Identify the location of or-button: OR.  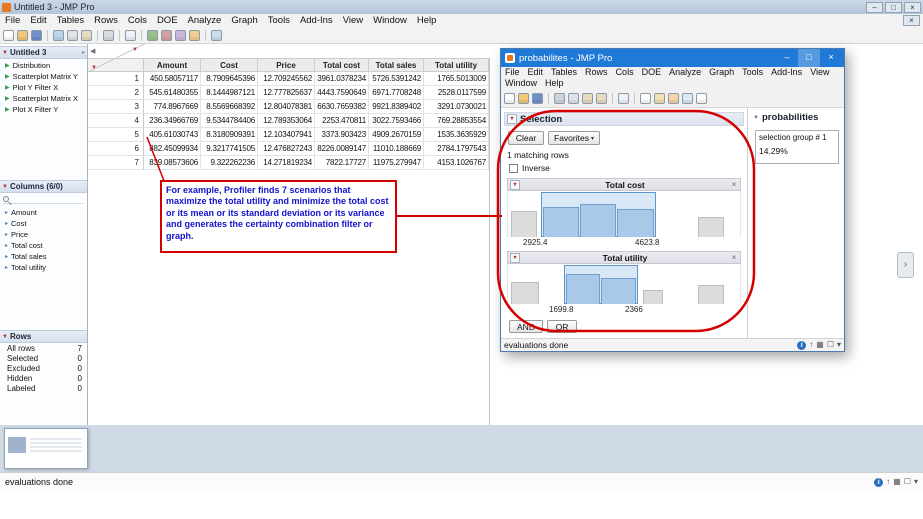
(562, 326).